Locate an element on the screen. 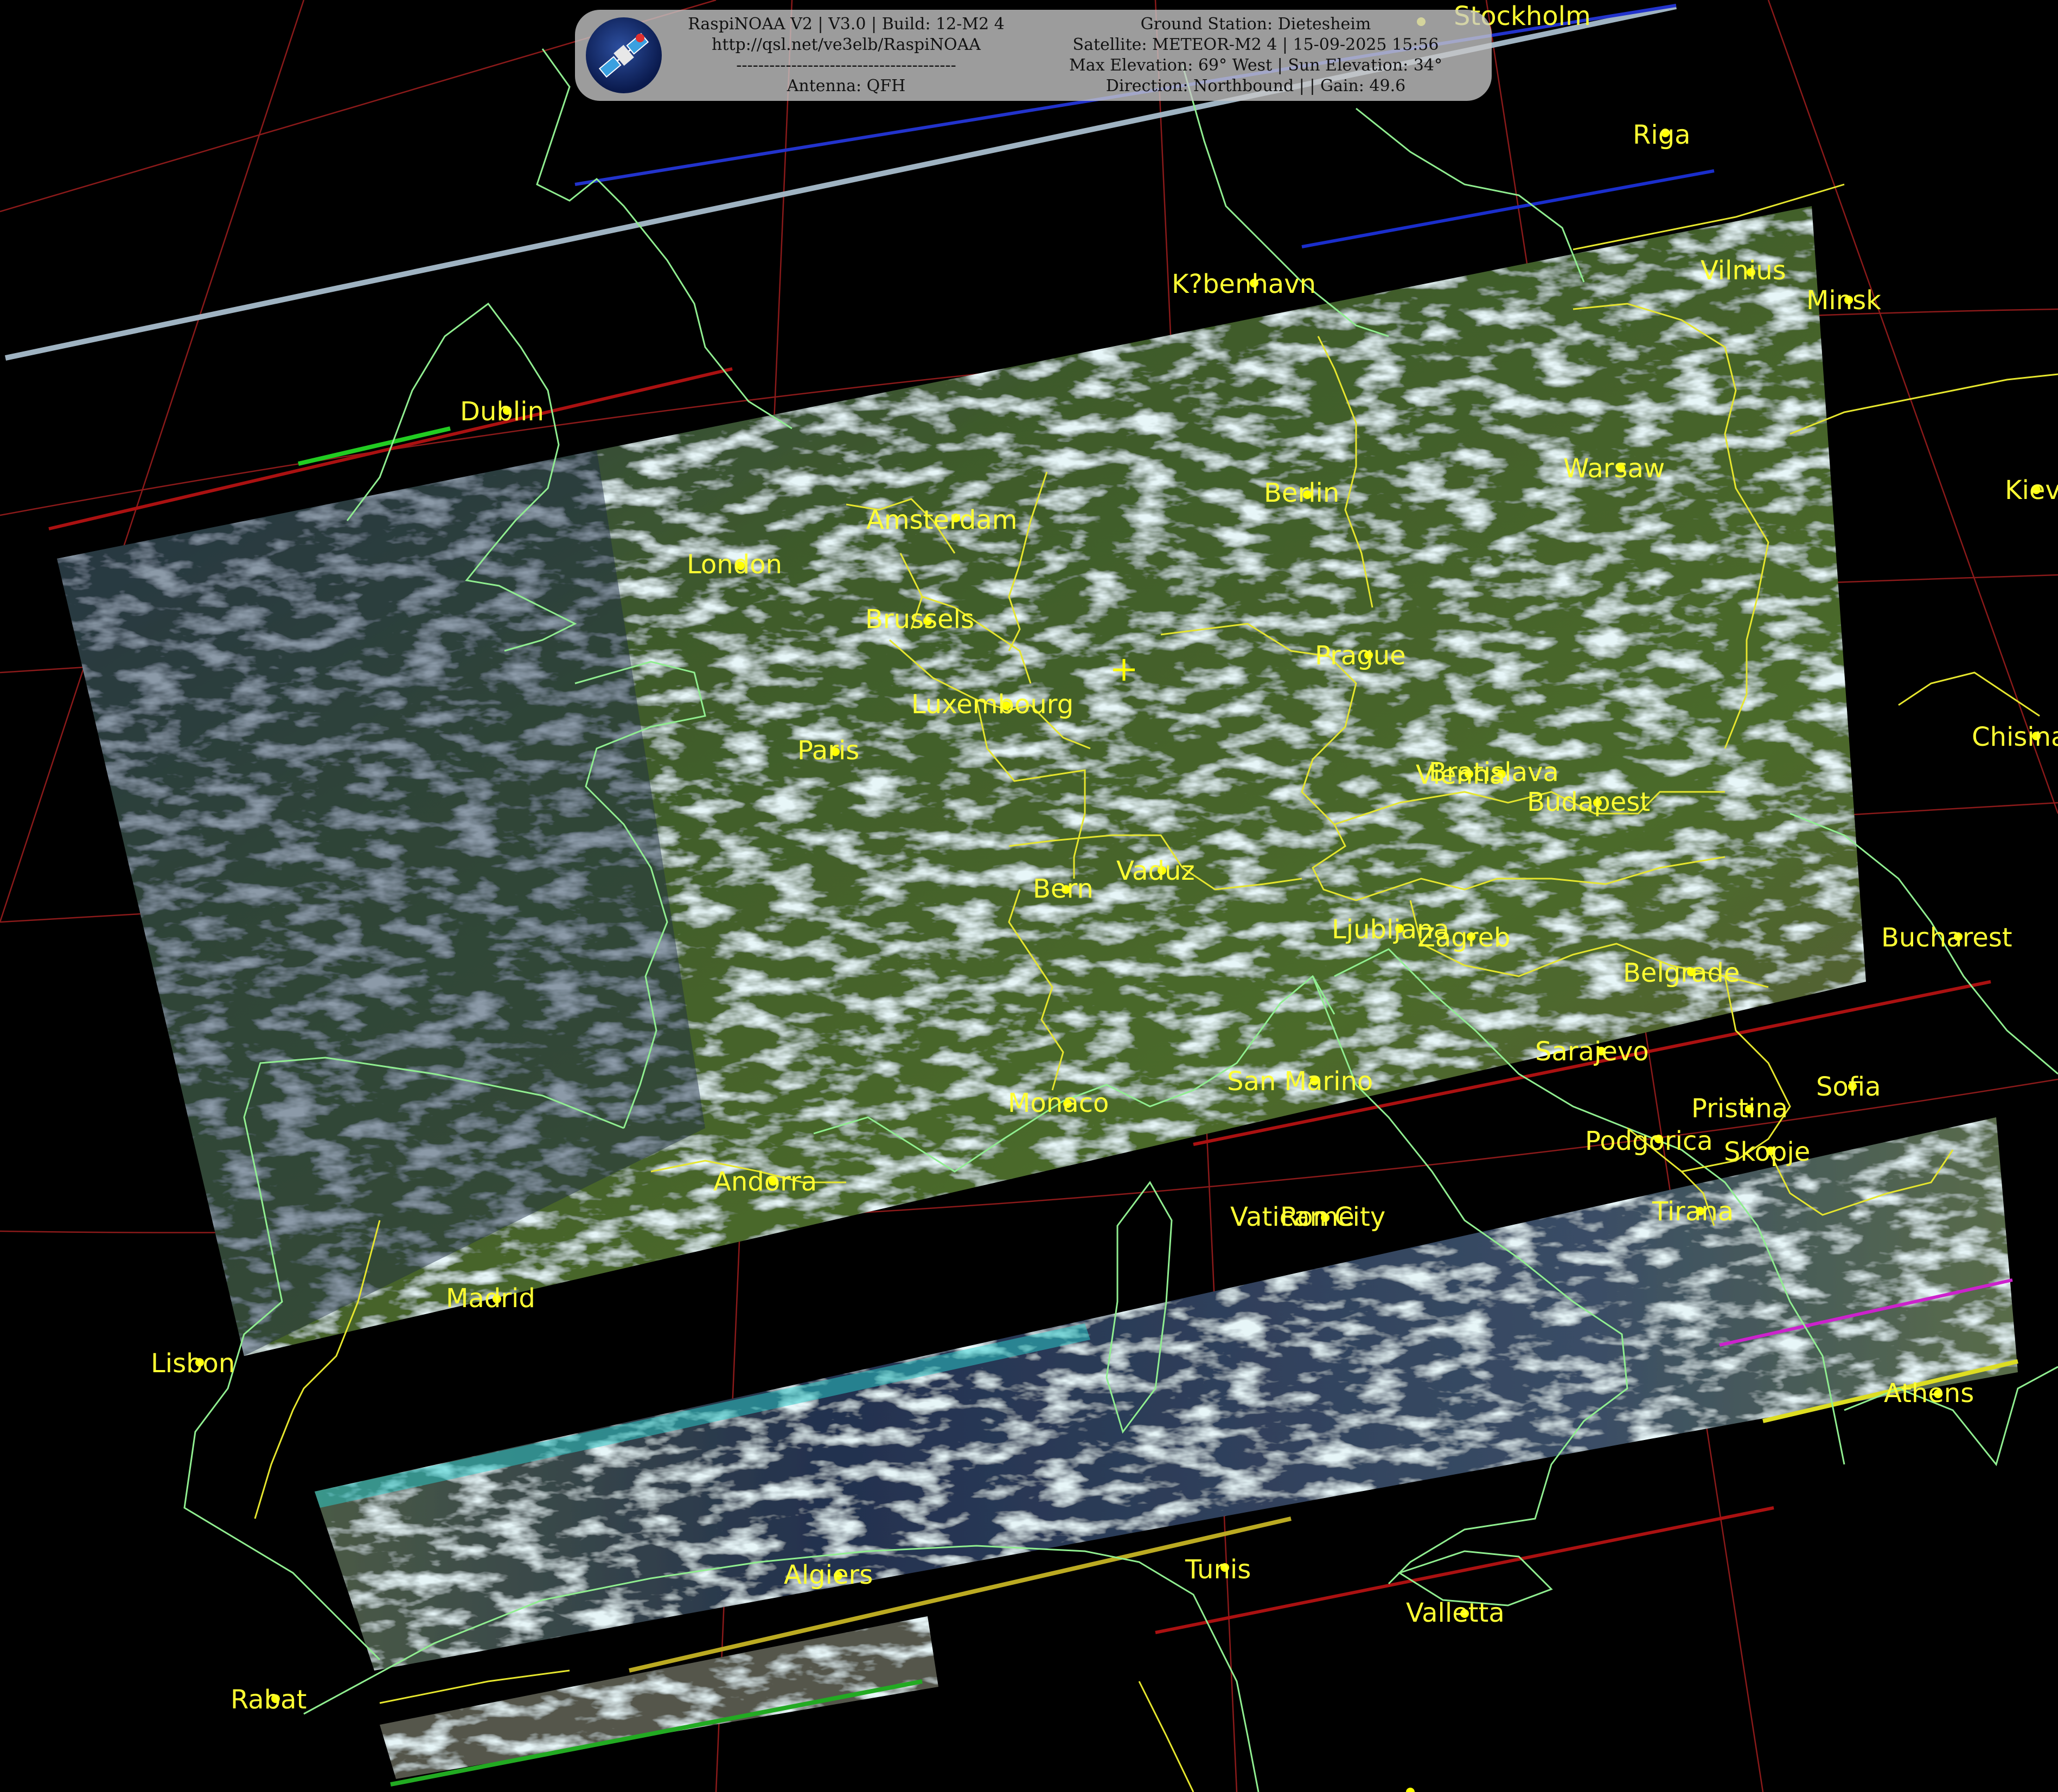 The image size is (2058, 1792). city-bucharest: Bucharest is located at coordinates (1946, 938).